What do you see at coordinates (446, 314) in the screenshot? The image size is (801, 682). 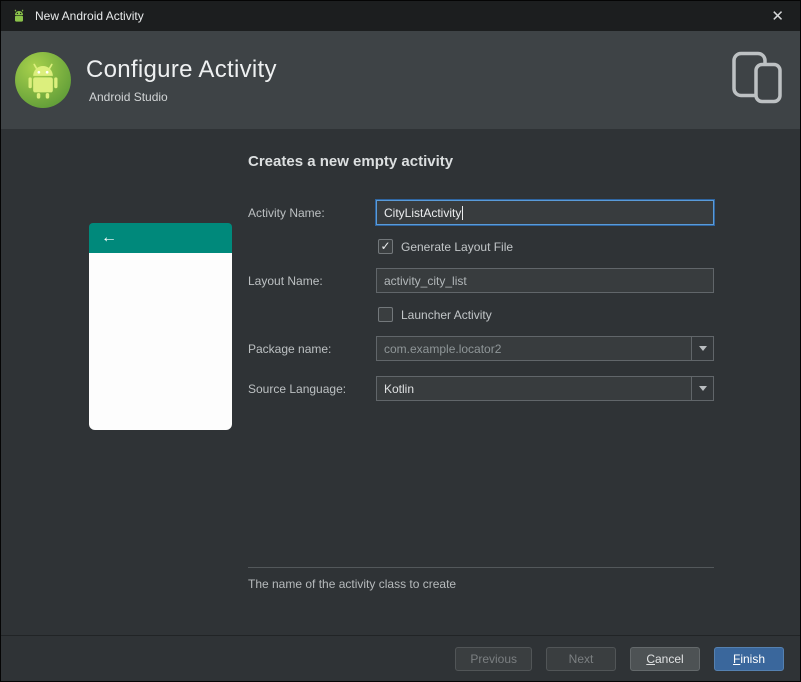 I see `launcher-activity-label: Launcher Activity` at bounding box center [446, 314].